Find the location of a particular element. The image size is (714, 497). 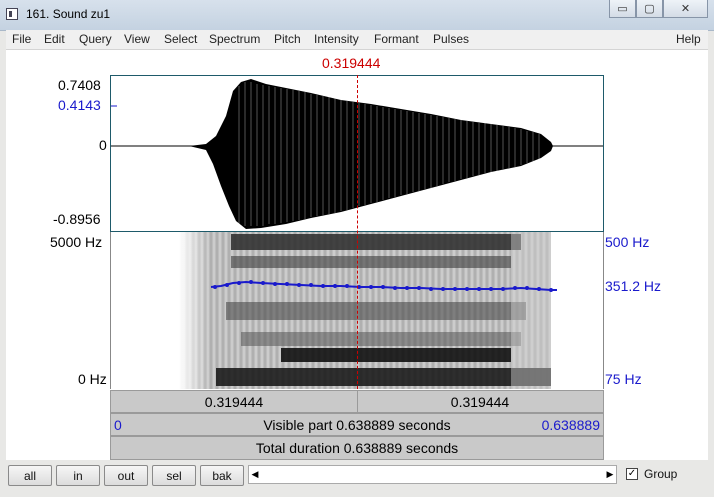

pitch-value-label: 351.2 Hz is located at coordinates (633, 286).